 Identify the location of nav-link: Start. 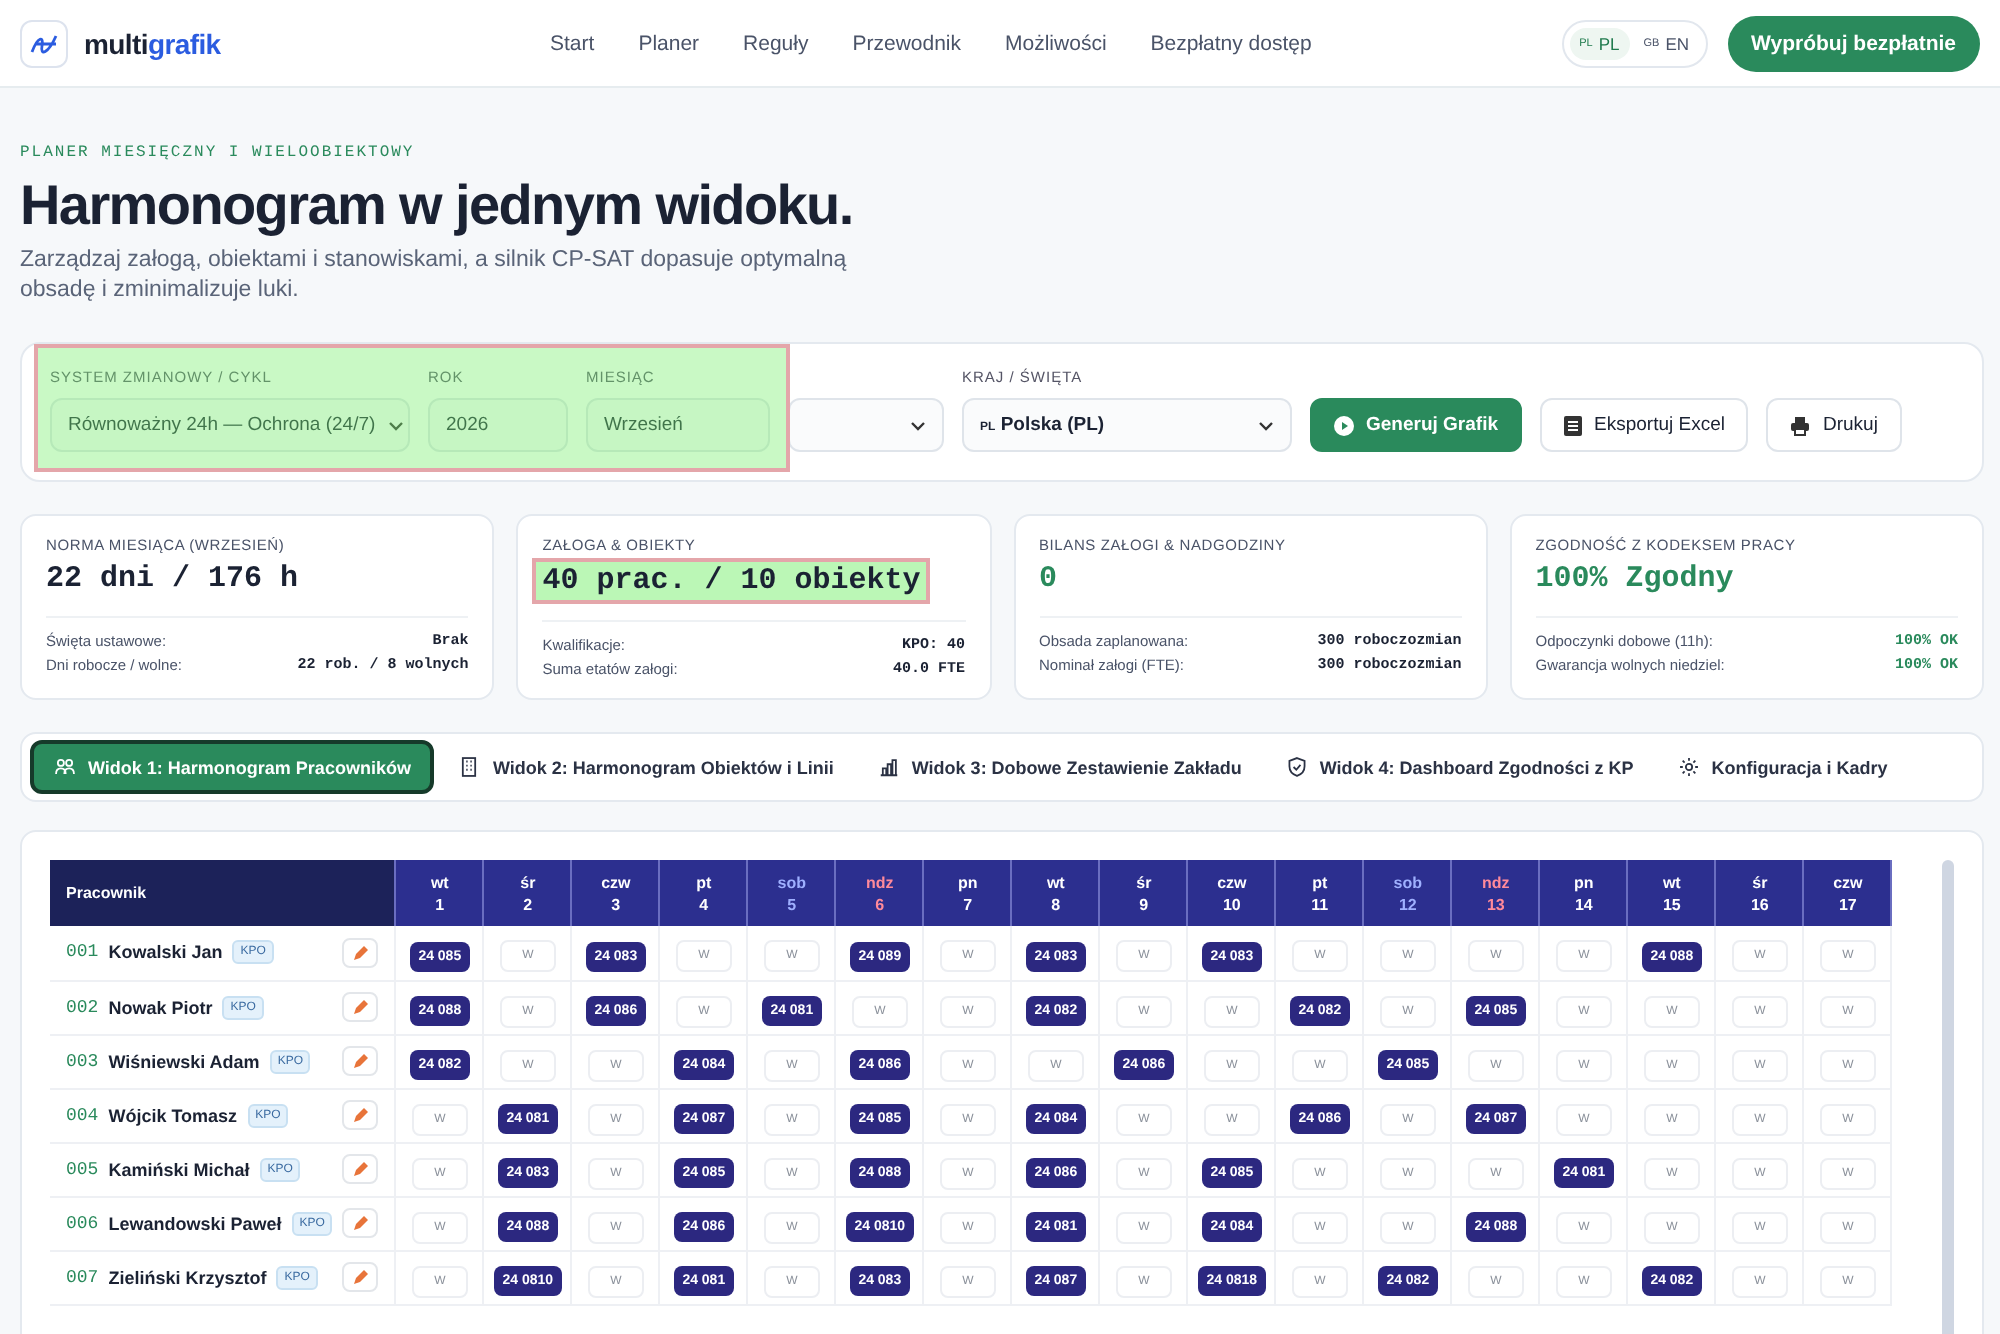
(572, 43).